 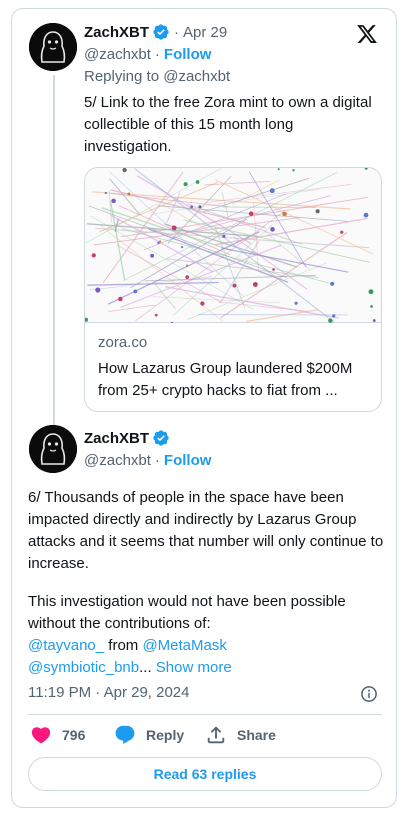 I want to click on info-icon, so click(x=369, y=694).